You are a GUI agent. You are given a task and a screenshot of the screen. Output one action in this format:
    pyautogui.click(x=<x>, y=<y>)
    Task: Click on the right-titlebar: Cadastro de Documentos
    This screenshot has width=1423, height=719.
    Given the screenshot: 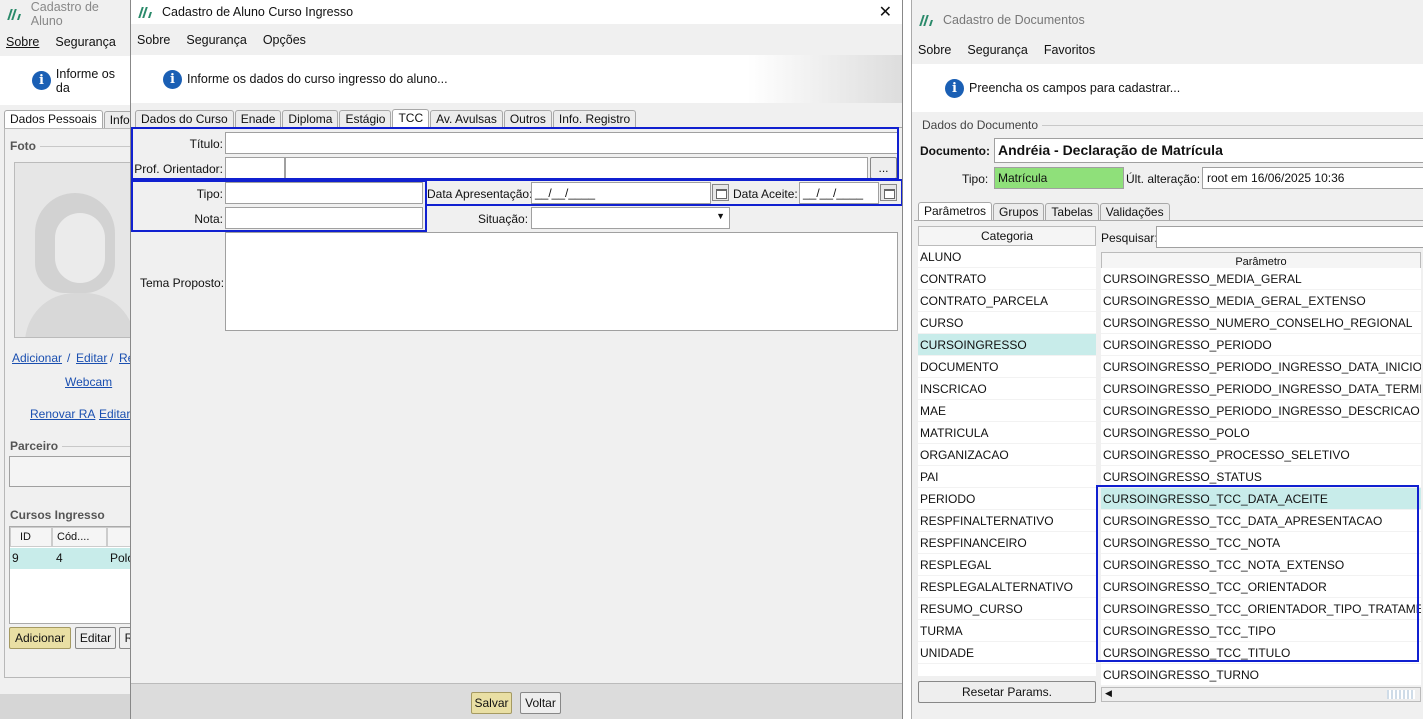 What is the action you would take?
    pyautogui.click(x=1167, y=20)
    